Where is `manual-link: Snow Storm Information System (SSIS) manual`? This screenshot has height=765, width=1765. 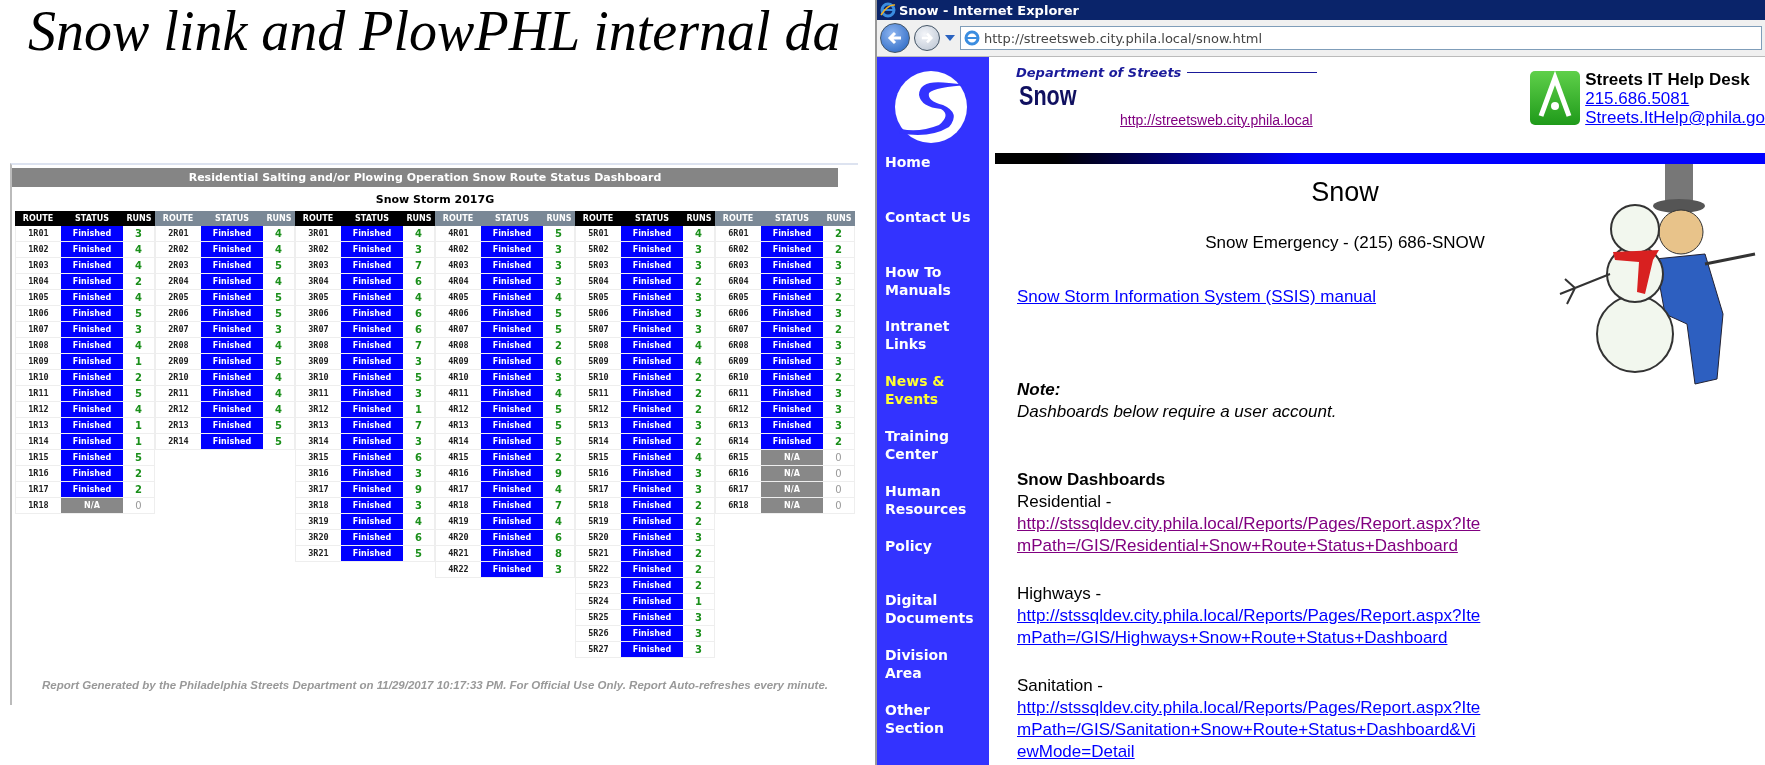 manual-link: Snow Storm Information System (SSIS) manual is located at coordinates (1197, 297).